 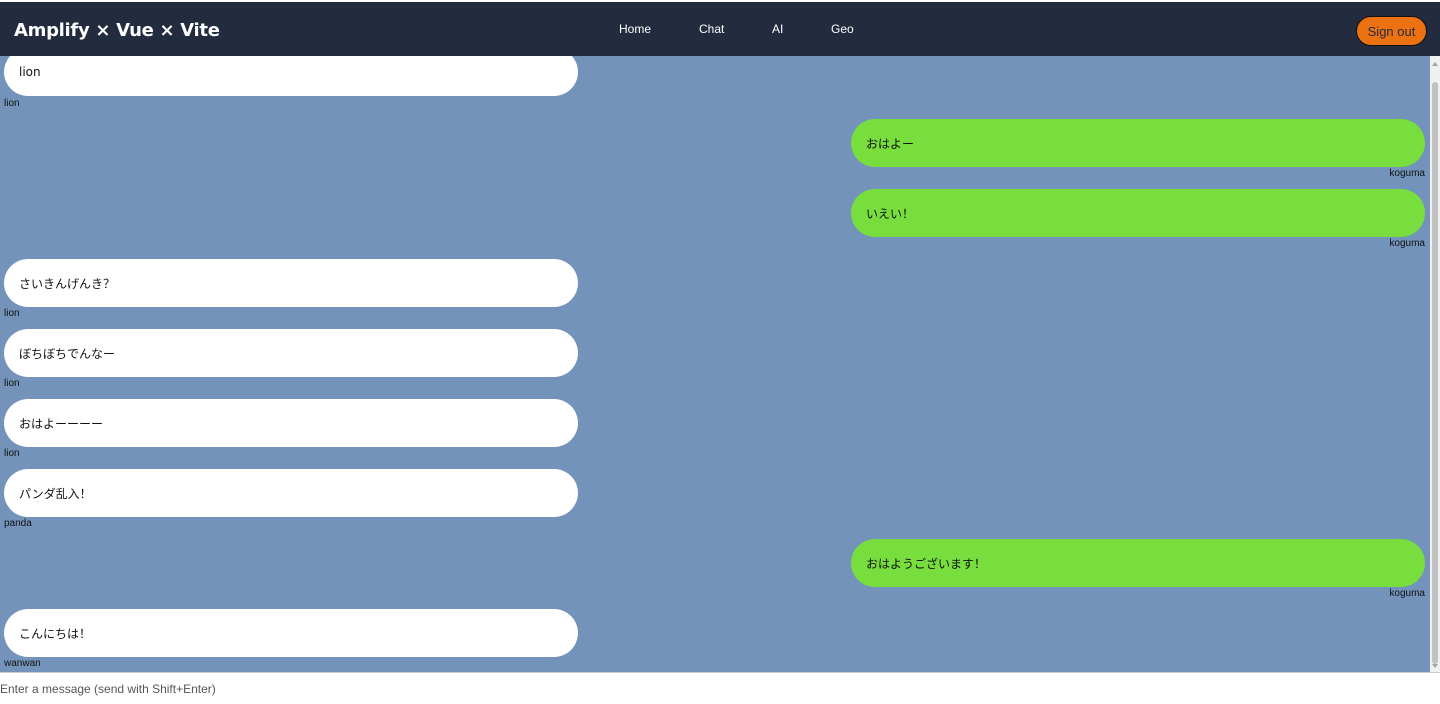 I want to click on scroll-up-arrow-icon, so click(x=1435, y=64).